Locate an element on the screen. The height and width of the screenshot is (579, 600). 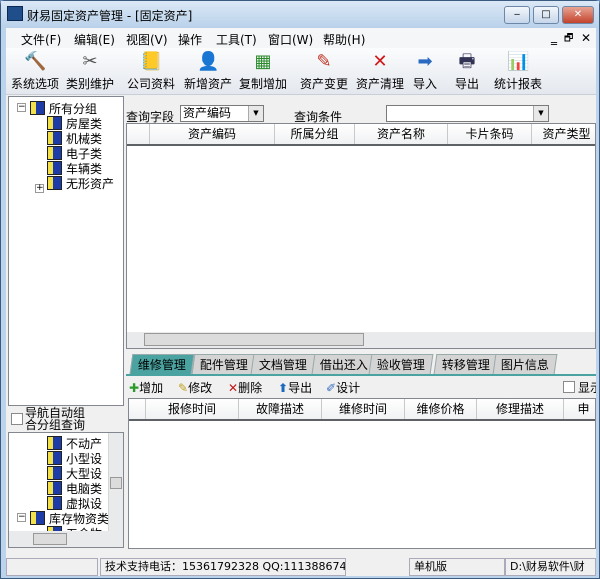
tree-node-label: 大型设 is located at coordinates (84, 474).